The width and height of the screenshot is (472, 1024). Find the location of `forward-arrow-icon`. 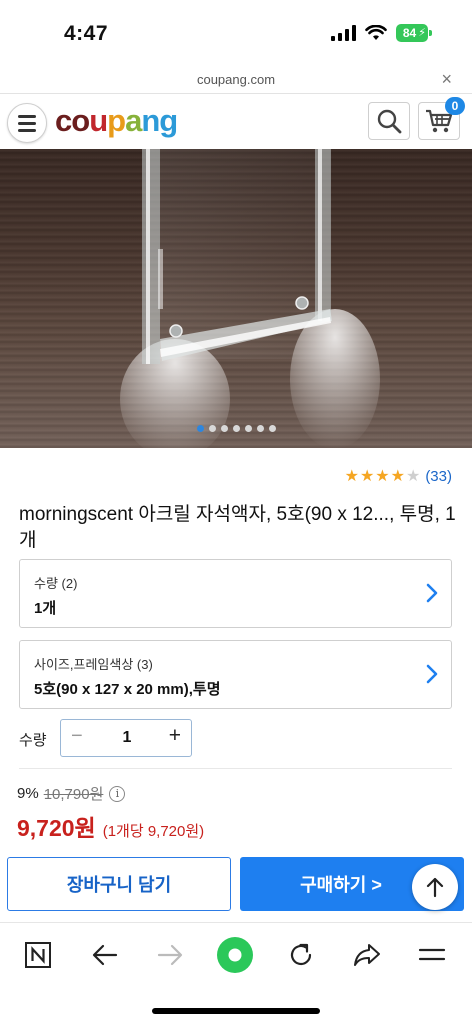

forward-arrow-icon is located at coordinates (170, 955).